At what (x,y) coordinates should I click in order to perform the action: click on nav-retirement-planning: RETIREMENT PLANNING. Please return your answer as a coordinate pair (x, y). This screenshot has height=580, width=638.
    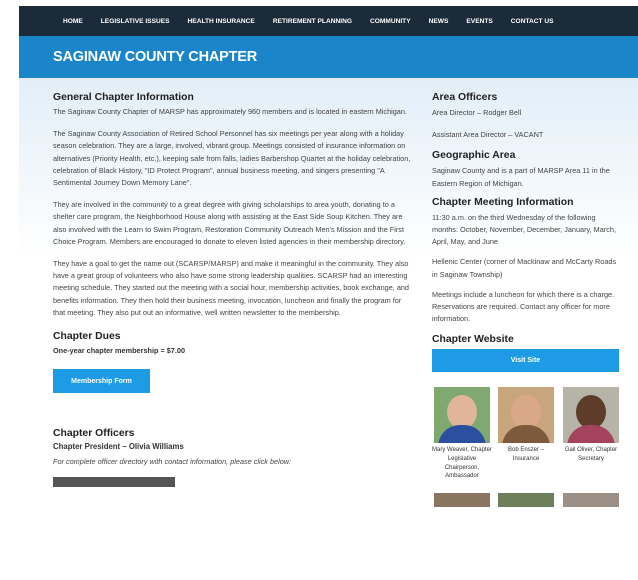
    Looking at the image, I should click on (312, 21).